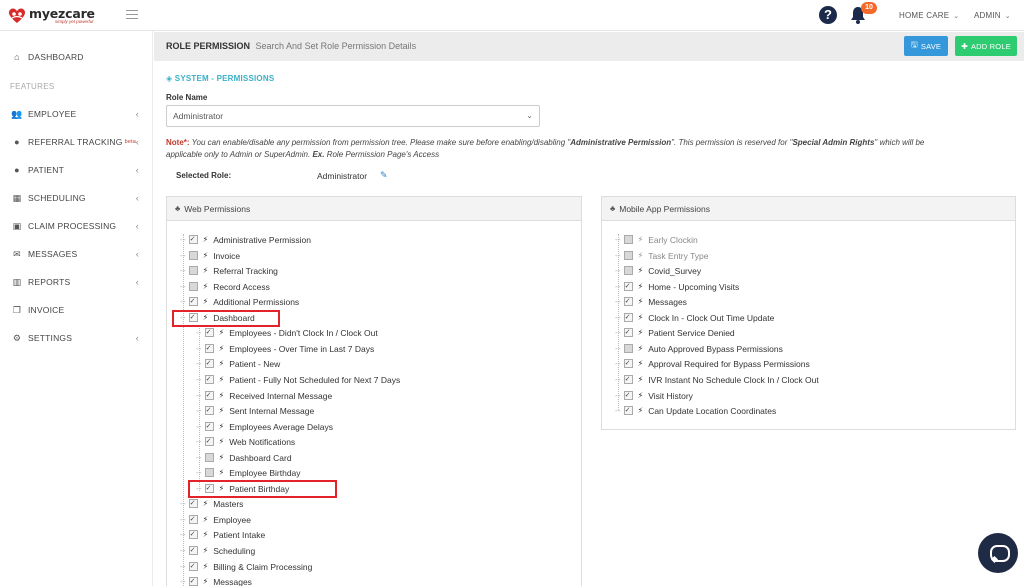 The image size is (1024, 586). I want to click on admin-label: ADMIN, so click(987, 15).